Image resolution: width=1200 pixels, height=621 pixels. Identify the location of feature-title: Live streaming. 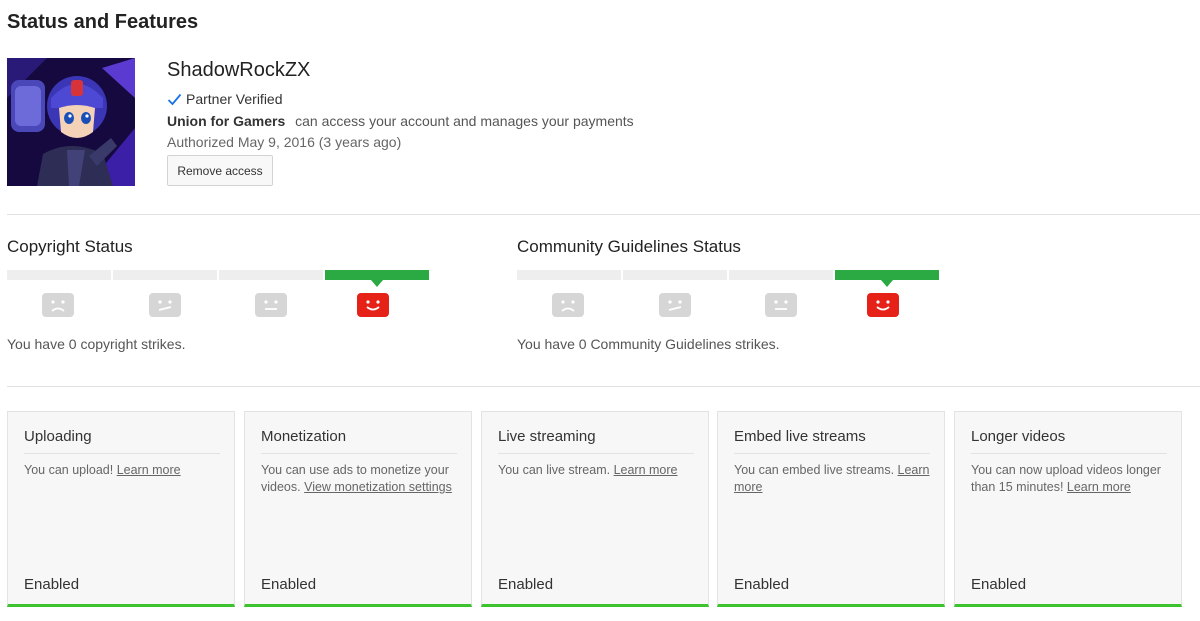
(596, 441).